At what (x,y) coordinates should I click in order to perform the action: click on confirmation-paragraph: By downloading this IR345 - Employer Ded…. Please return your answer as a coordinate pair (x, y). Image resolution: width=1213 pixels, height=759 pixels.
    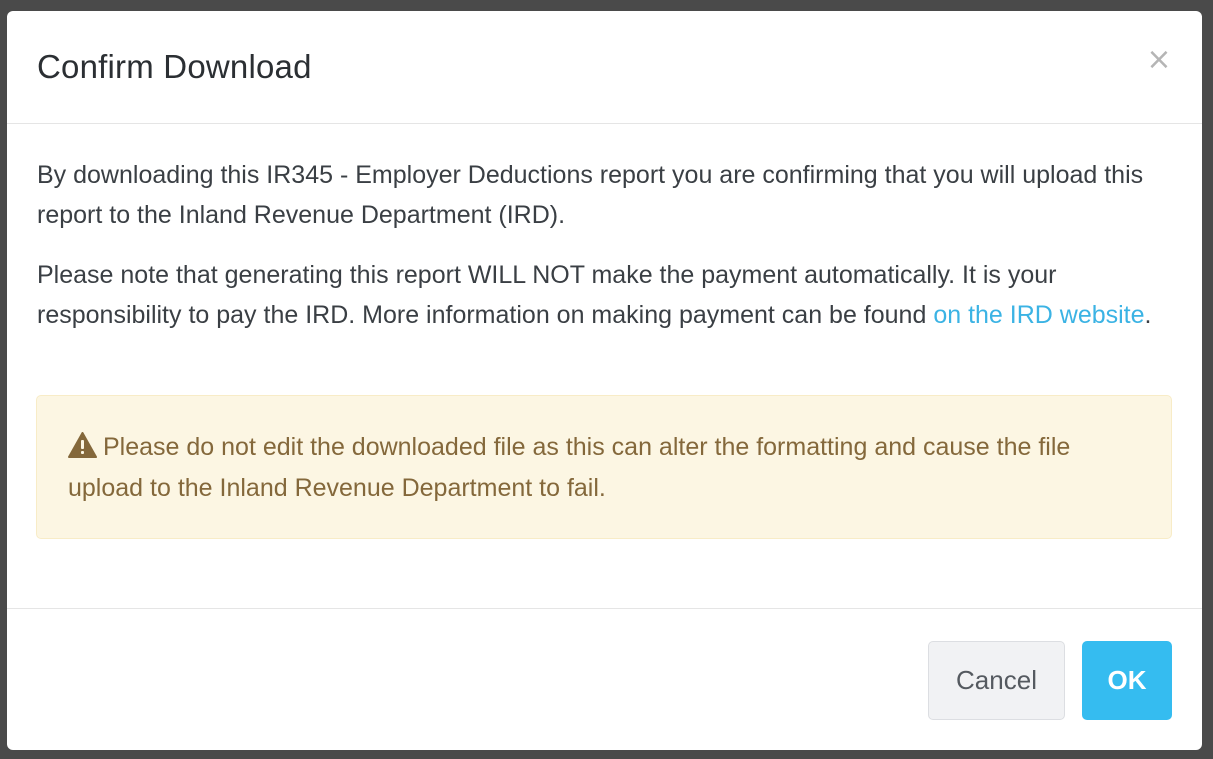
    Looking at the image, I should click on (590, 195).